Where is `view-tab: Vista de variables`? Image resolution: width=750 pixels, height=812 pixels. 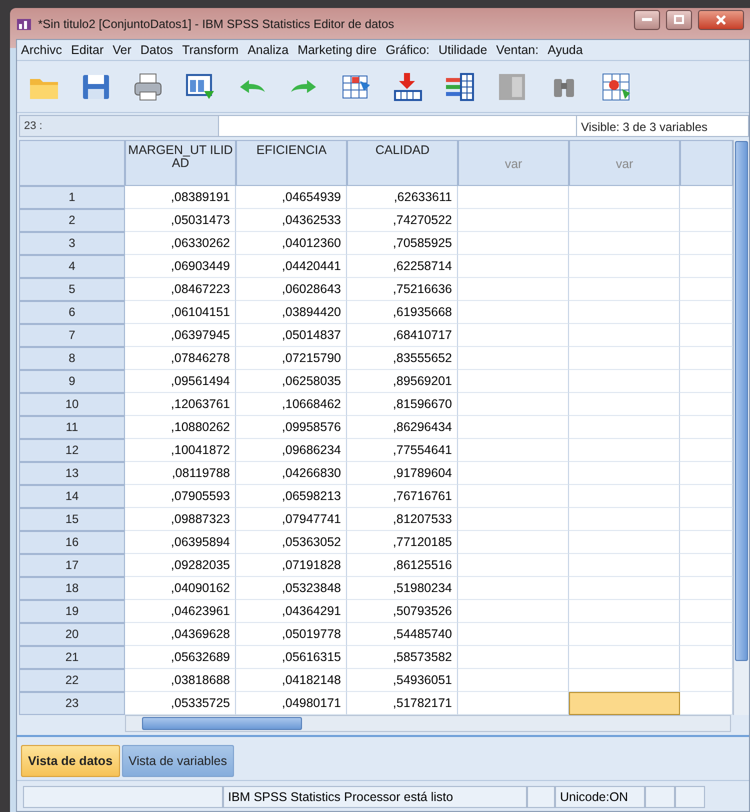 view-tab: Vista de variables is located at coordinates (178, 761).